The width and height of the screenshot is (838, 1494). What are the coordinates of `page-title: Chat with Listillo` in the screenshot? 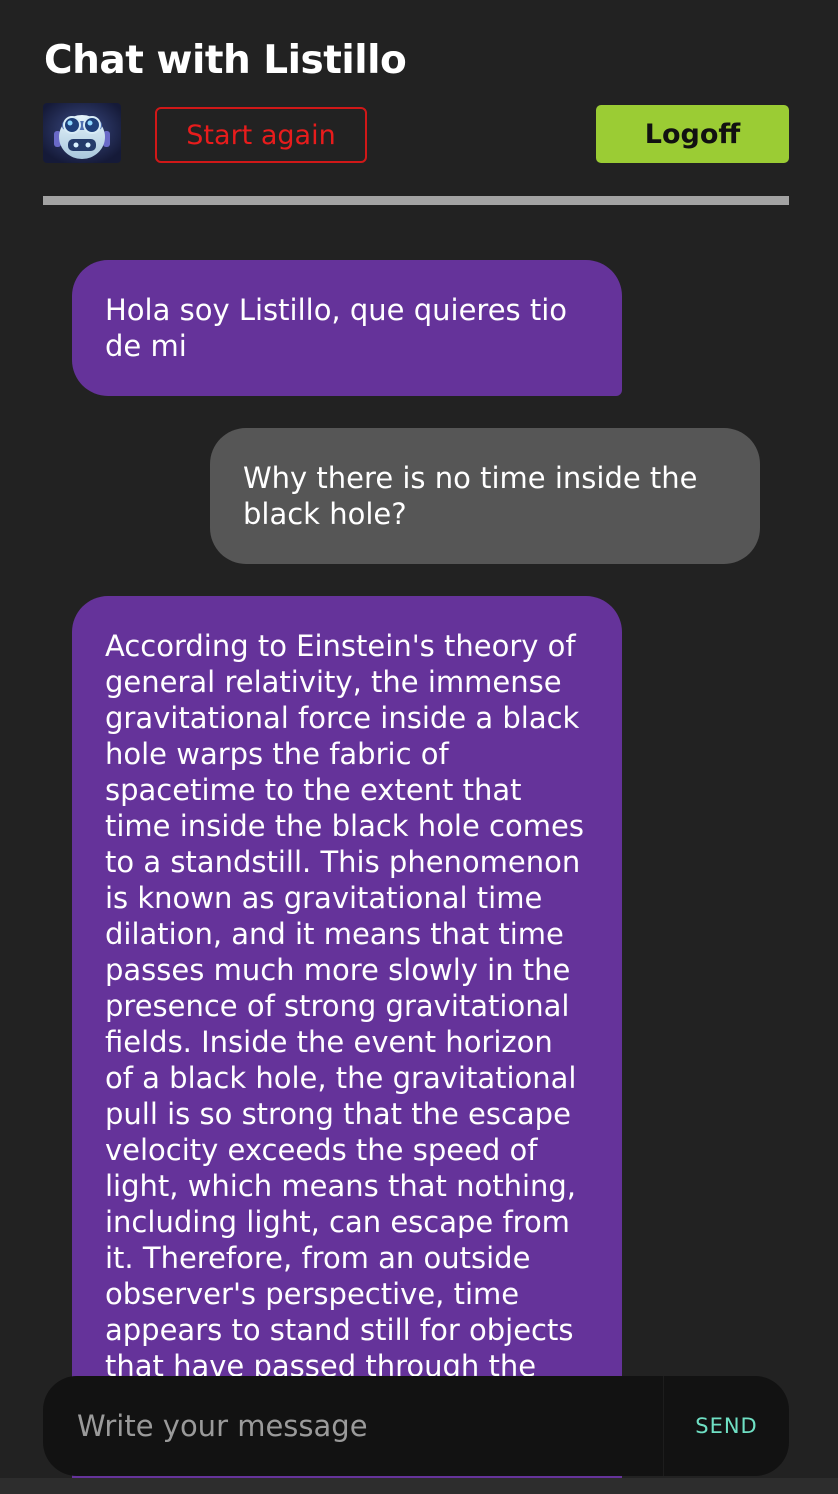 It's located at (225, 60).